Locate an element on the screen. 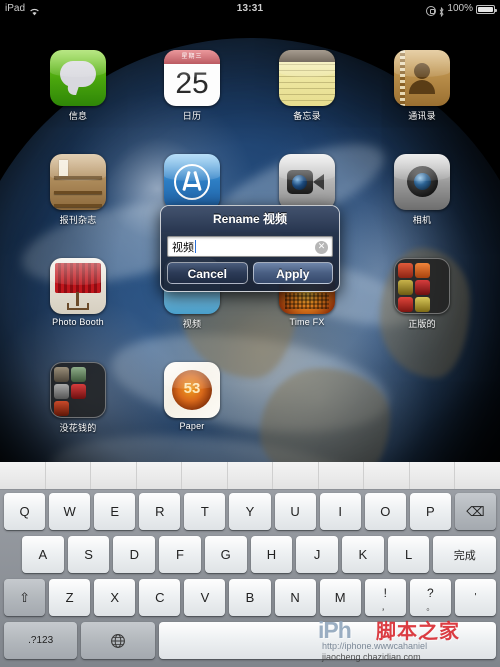  app-label: Paper is located at coordinates (192, 426).